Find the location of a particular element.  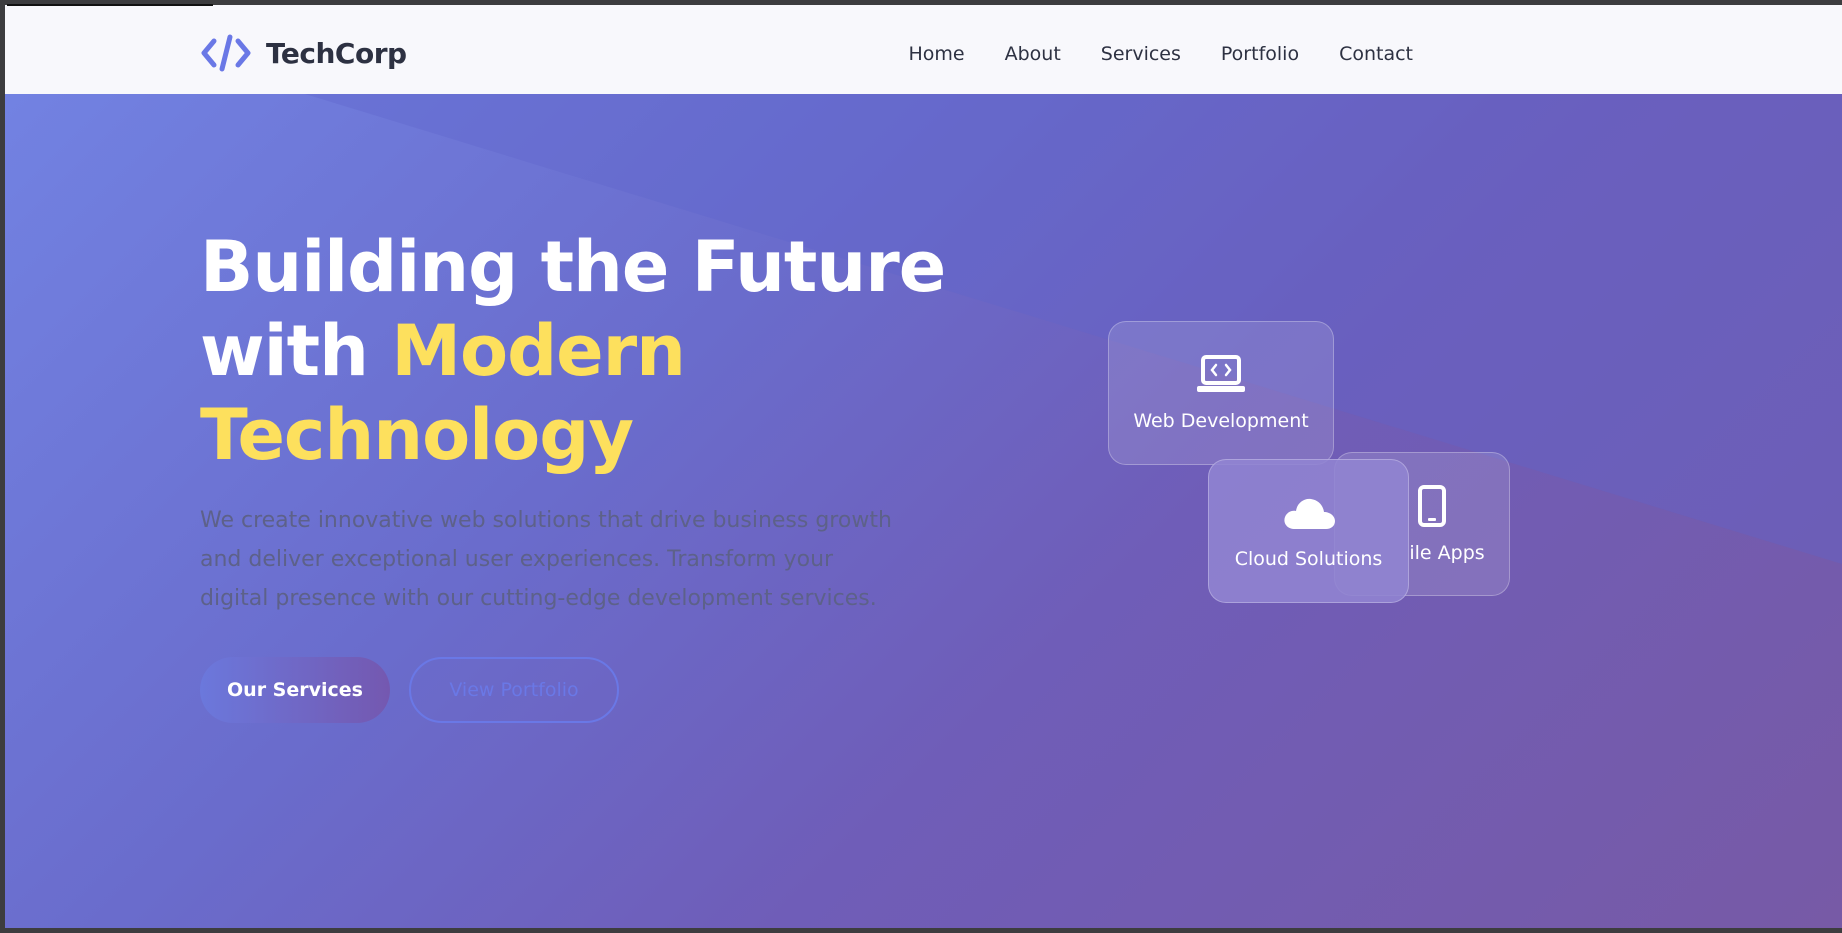

nav-about: About is located at coordinates (1033, 54).